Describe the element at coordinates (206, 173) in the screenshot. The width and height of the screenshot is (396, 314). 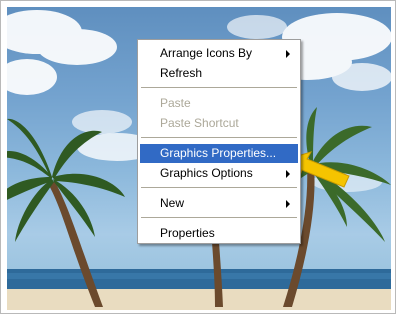
I see `menu-item-label: Graphics Options` at that location.